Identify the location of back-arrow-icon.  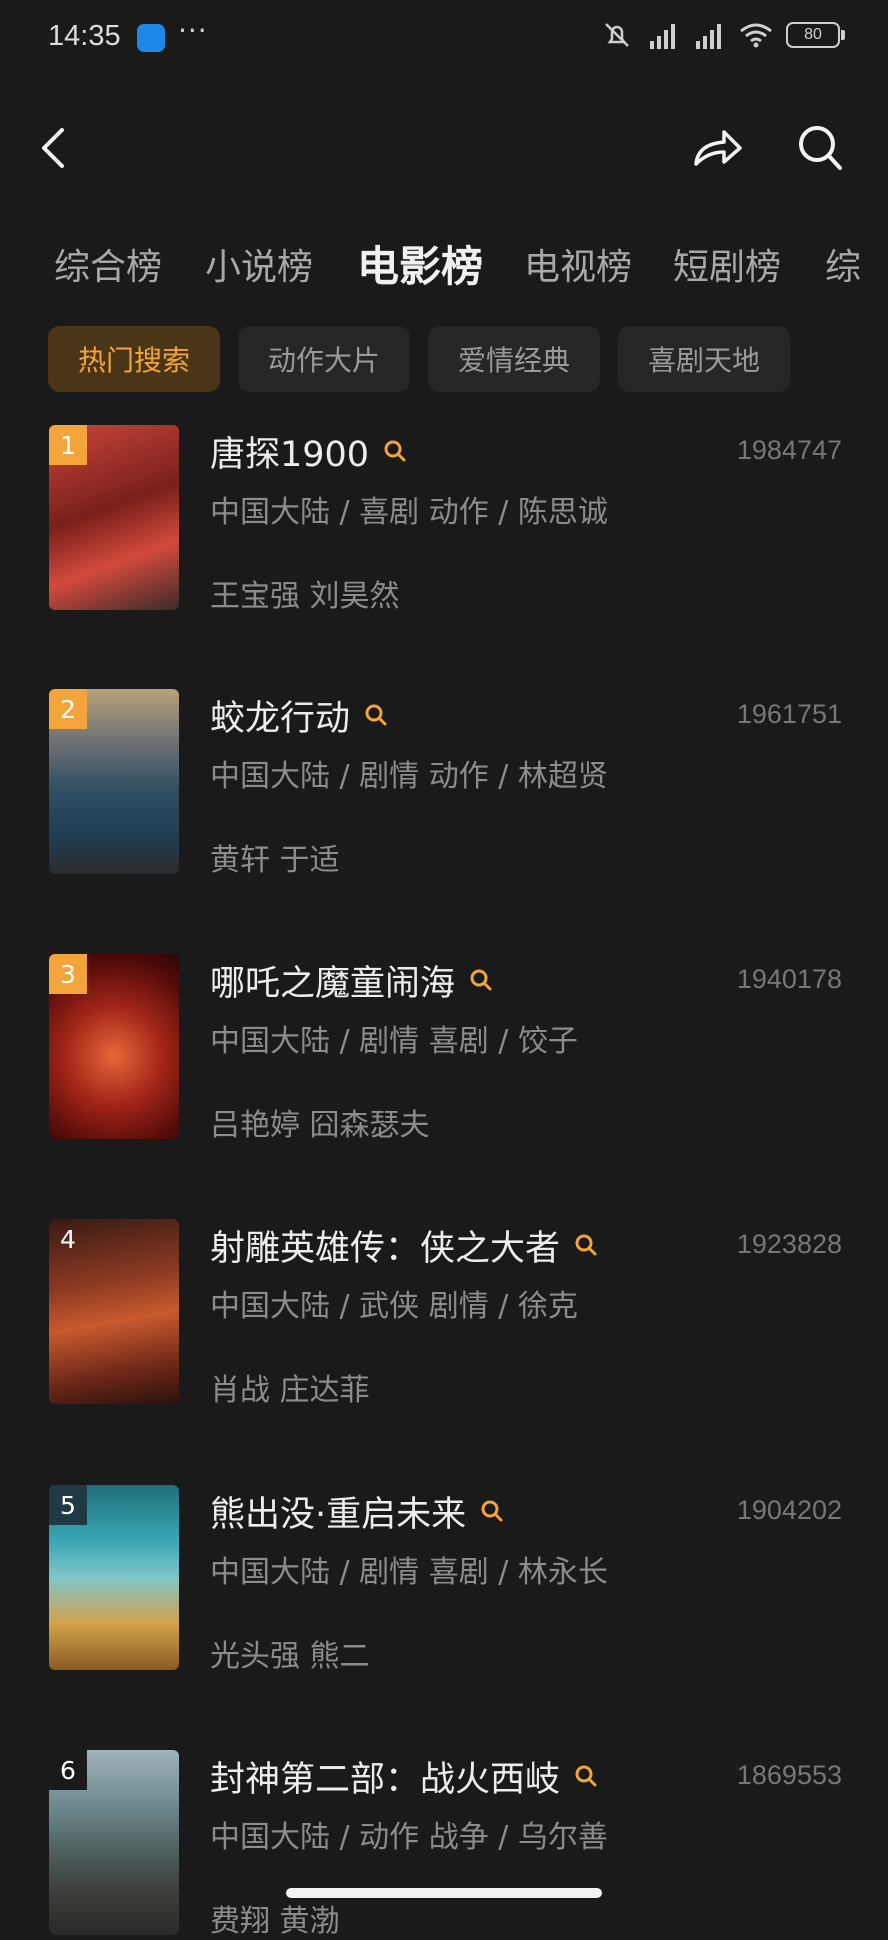
(54, 148).